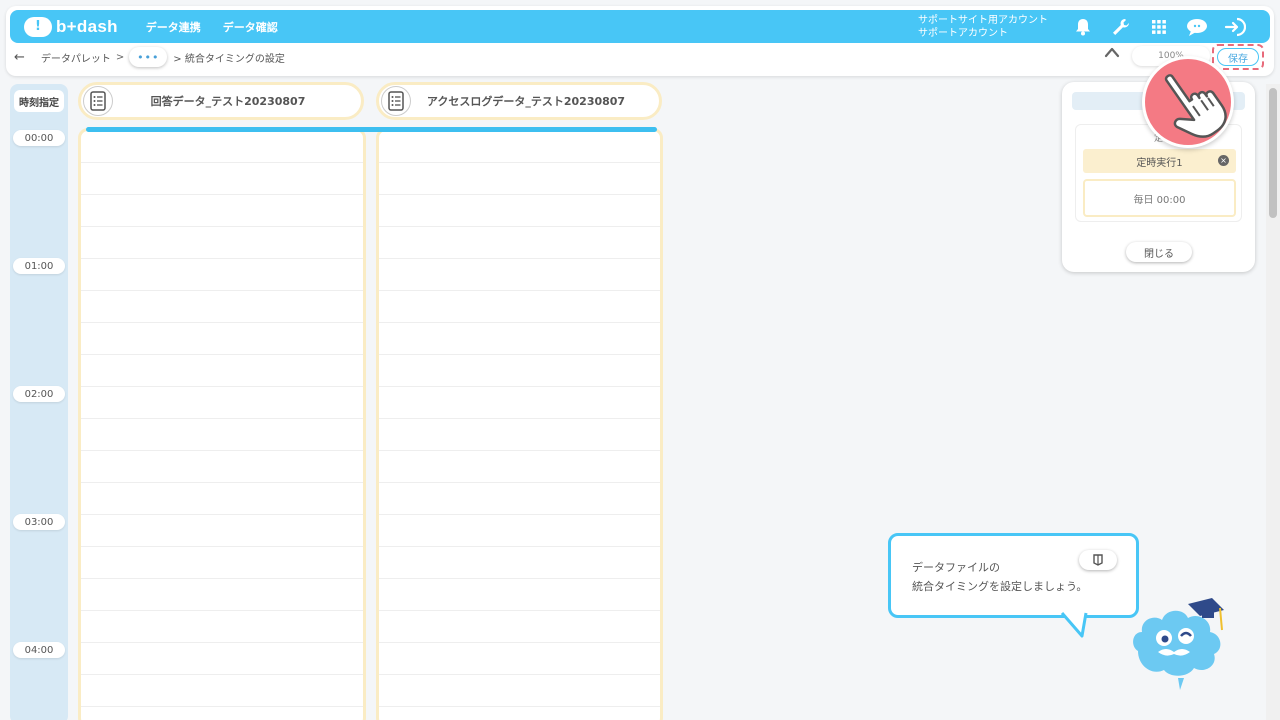 The width and height of the screenshot is (1280, 720). What do you see at coordinates (228, 101) in the screenshot?
I see `file-name: 回答データ_テスト20230807` at bounding box center [228, 101].